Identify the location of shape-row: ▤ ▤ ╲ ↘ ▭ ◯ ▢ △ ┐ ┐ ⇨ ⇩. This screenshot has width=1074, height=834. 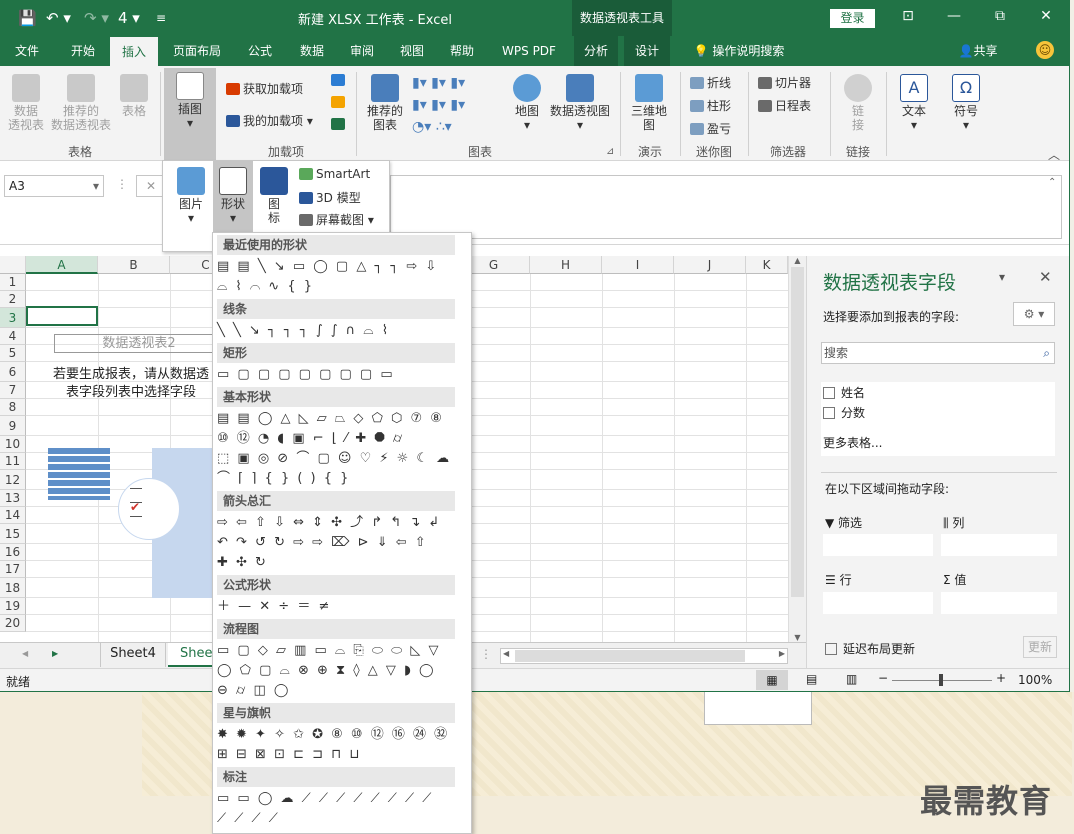
(327, 267).